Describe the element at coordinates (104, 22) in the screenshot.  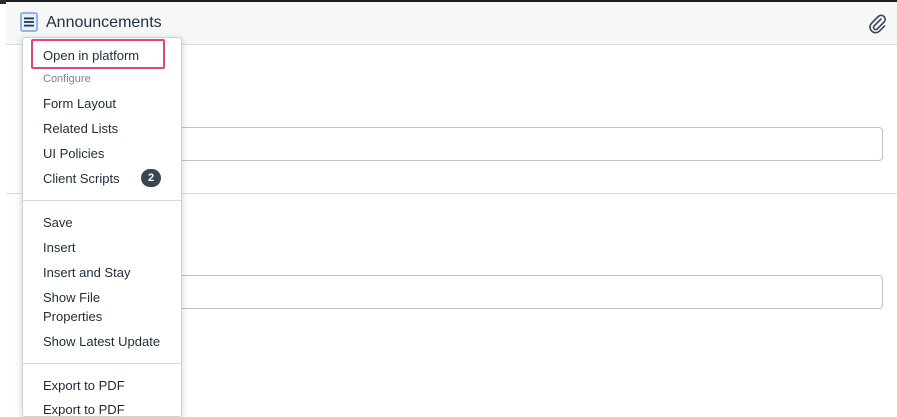
I see `page-title: Announcements` at that location.